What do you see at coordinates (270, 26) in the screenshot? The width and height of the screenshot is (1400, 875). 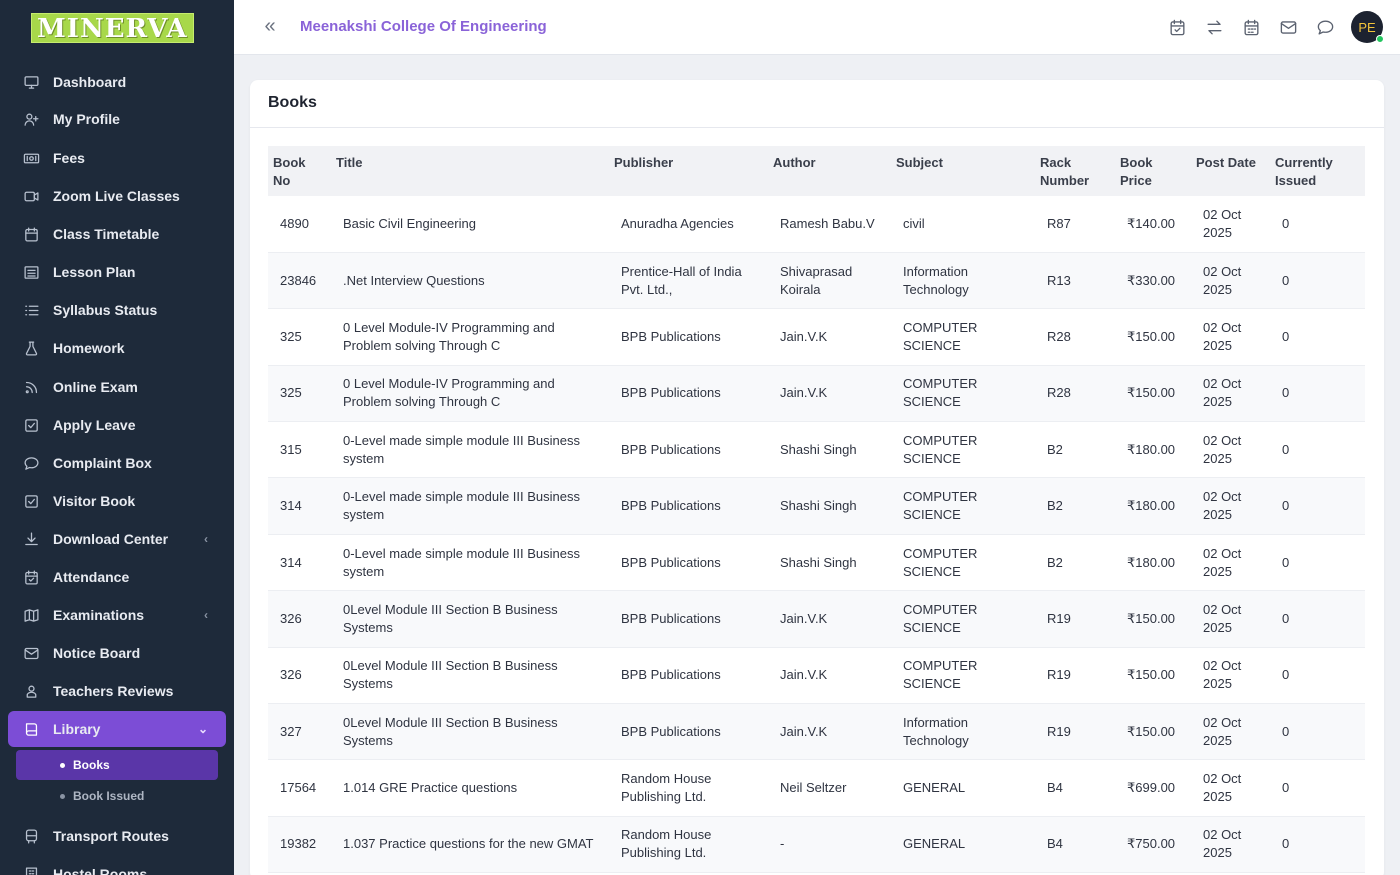 I see `collapse-sidebar-icon: «` at bounding box center [270, 26].